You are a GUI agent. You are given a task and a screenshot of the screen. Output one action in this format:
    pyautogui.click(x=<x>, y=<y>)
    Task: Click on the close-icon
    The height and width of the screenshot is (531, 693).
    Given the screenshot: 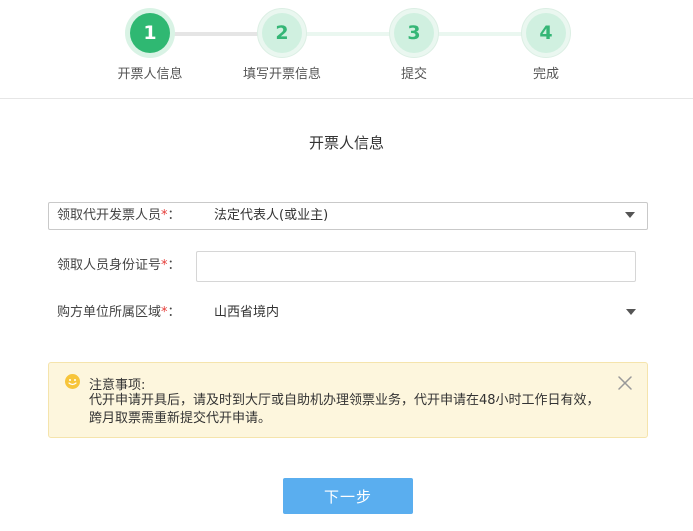 What is the action you would take?
    pyautogui.click(x=625, y=383)
    